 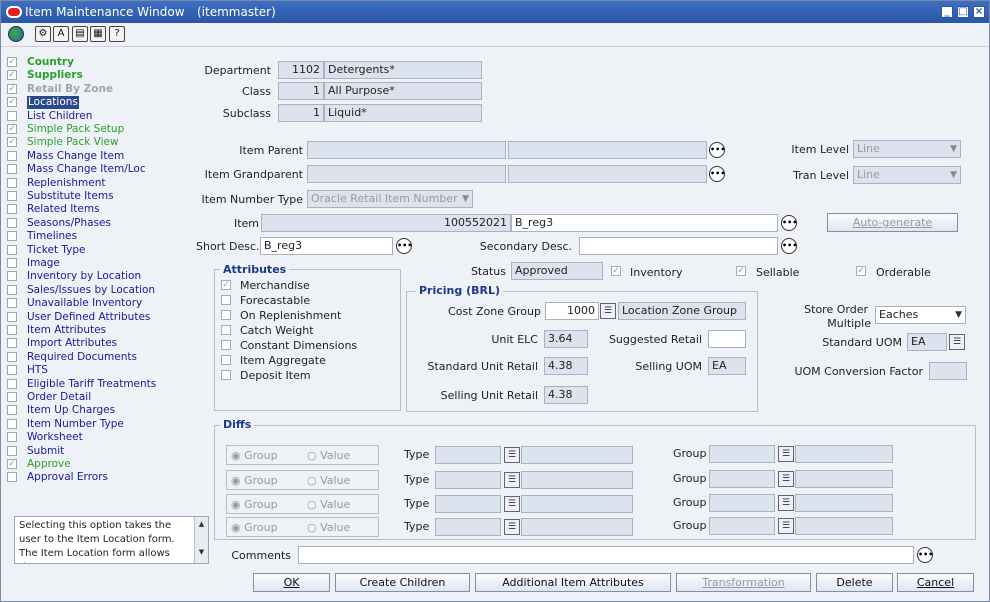 I want to click on nav-item: ✓ Country, so click(x=107, y=62).